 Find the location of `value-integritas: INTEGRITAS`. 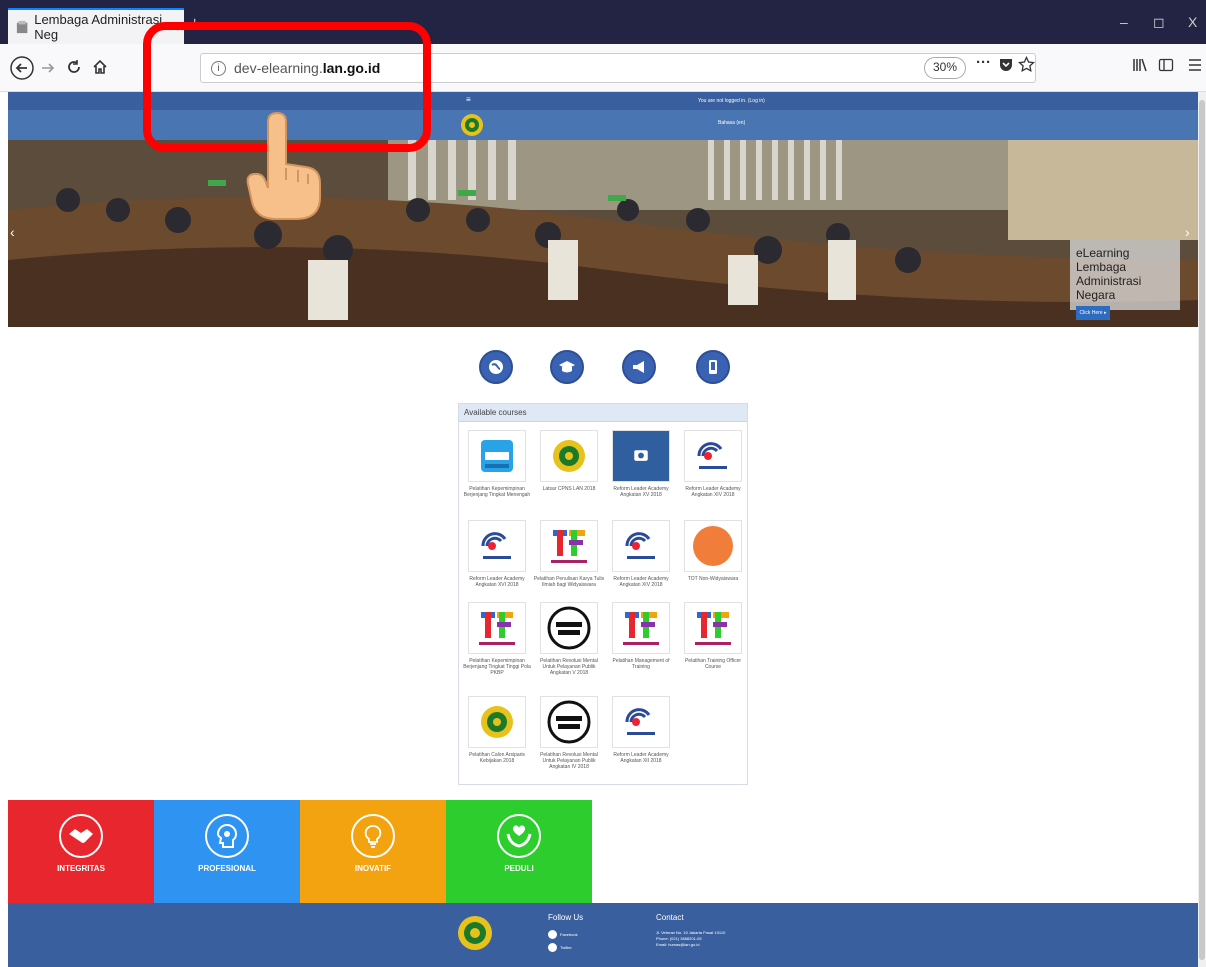

value-integritas: INTEGRITAS is located at coordinates (81, 851).